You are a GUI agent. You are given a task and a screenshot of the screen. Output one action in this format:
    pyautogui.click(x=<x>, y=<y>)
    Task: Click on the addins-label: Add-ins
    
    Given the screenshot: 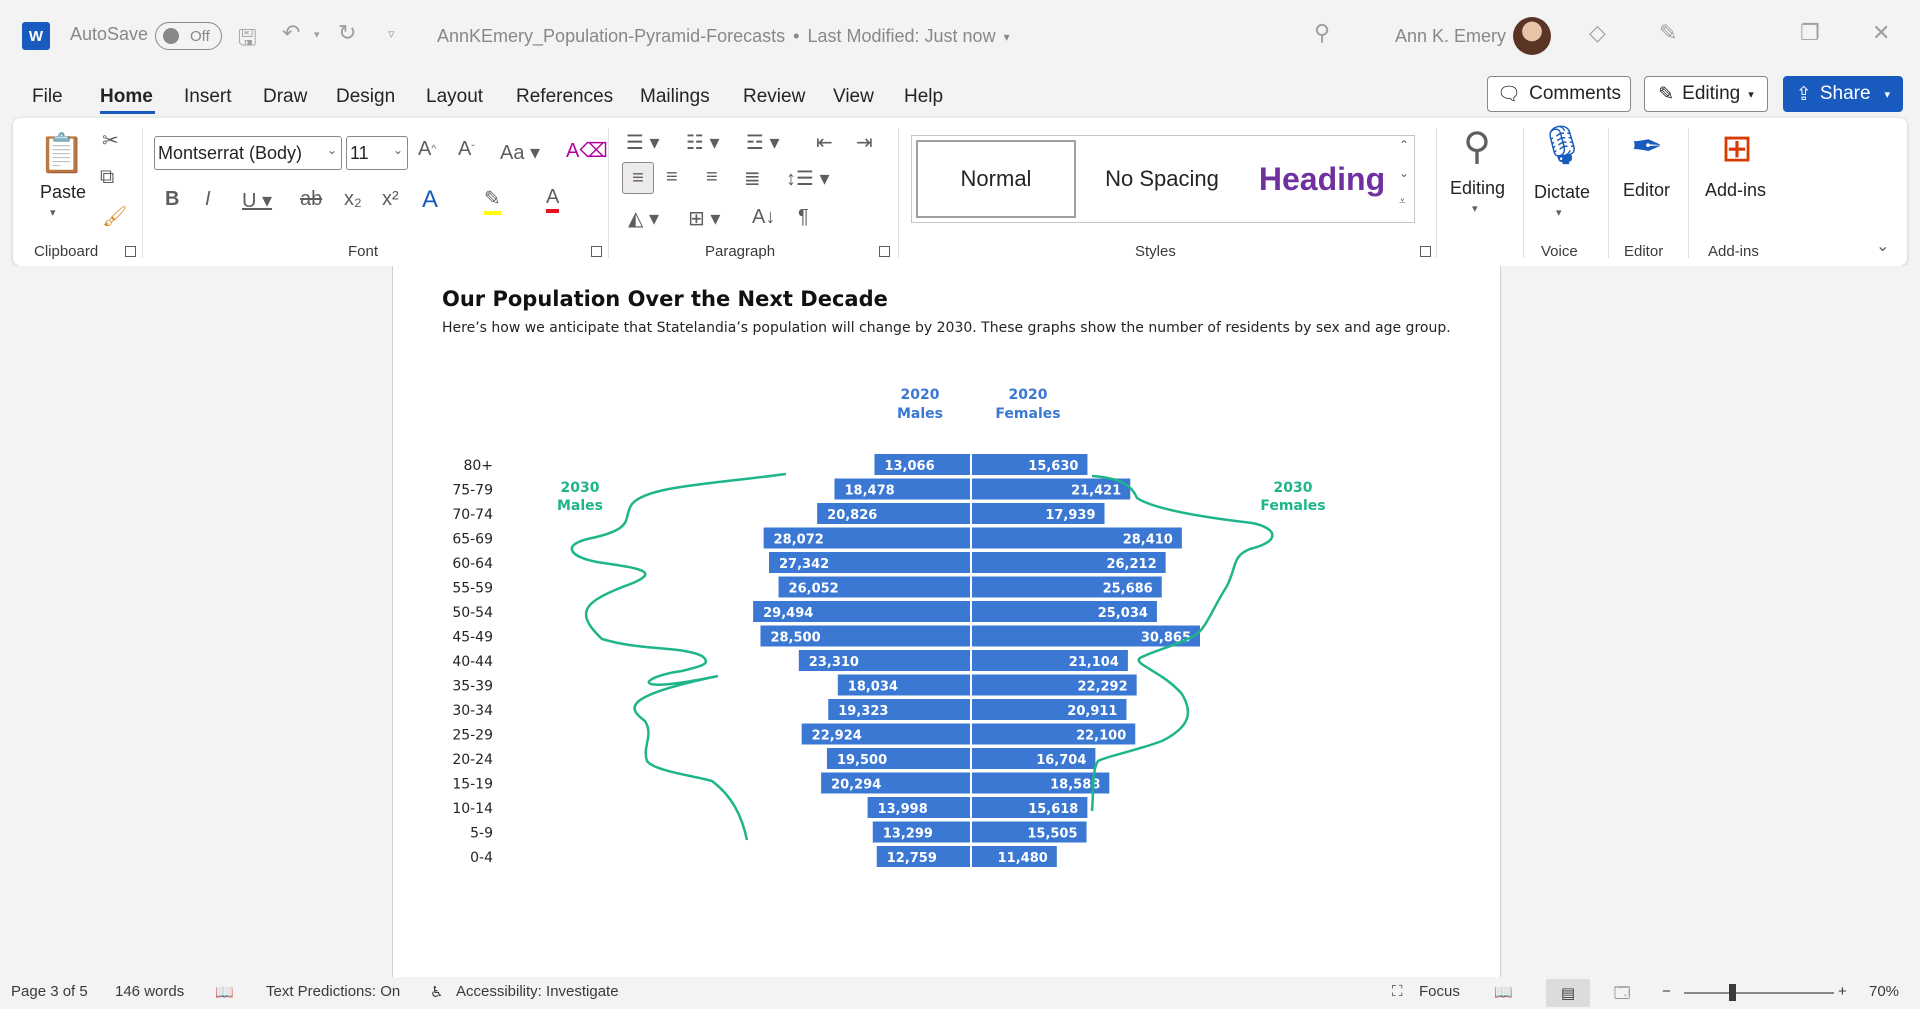 What is the action you would take?
    pyautogui.click(x=1735, y=190)
    